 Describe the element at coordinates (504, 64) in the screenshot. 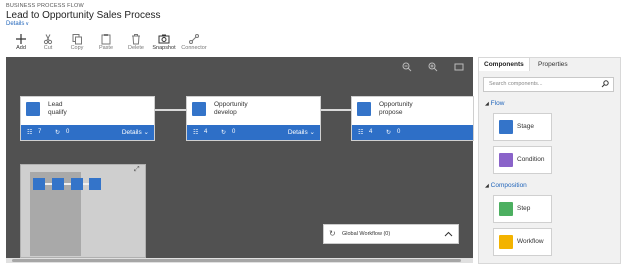

I see `tab-components: Components` at that location.